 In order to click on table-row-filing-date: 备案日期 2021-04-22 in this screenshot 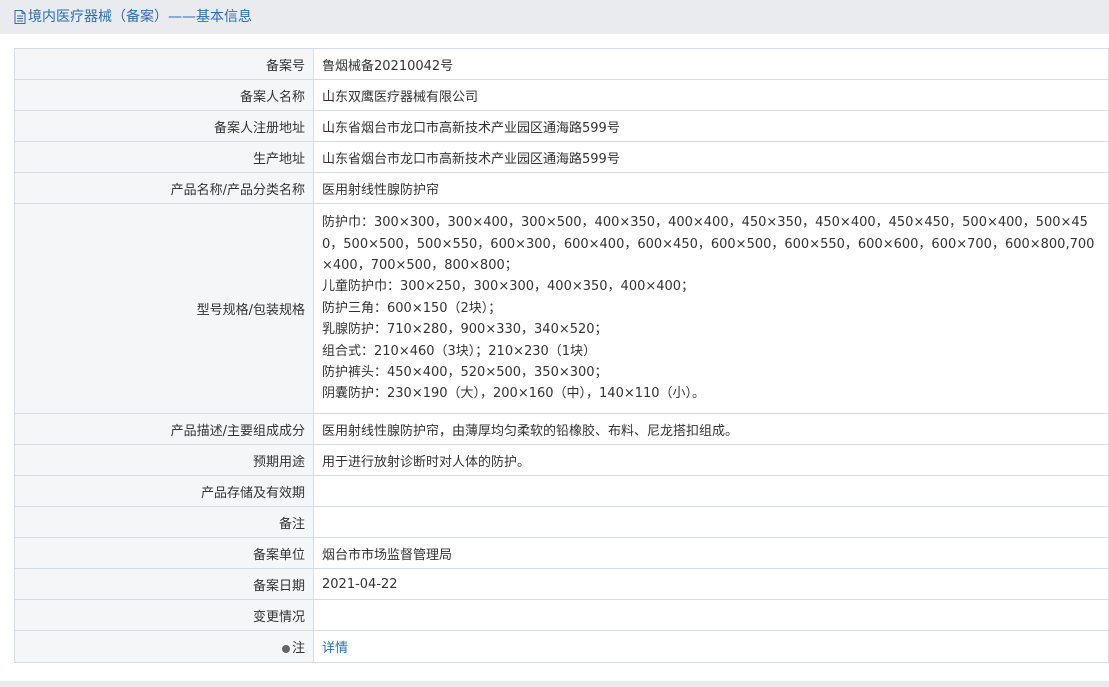, I will do `click(561, 584)`.